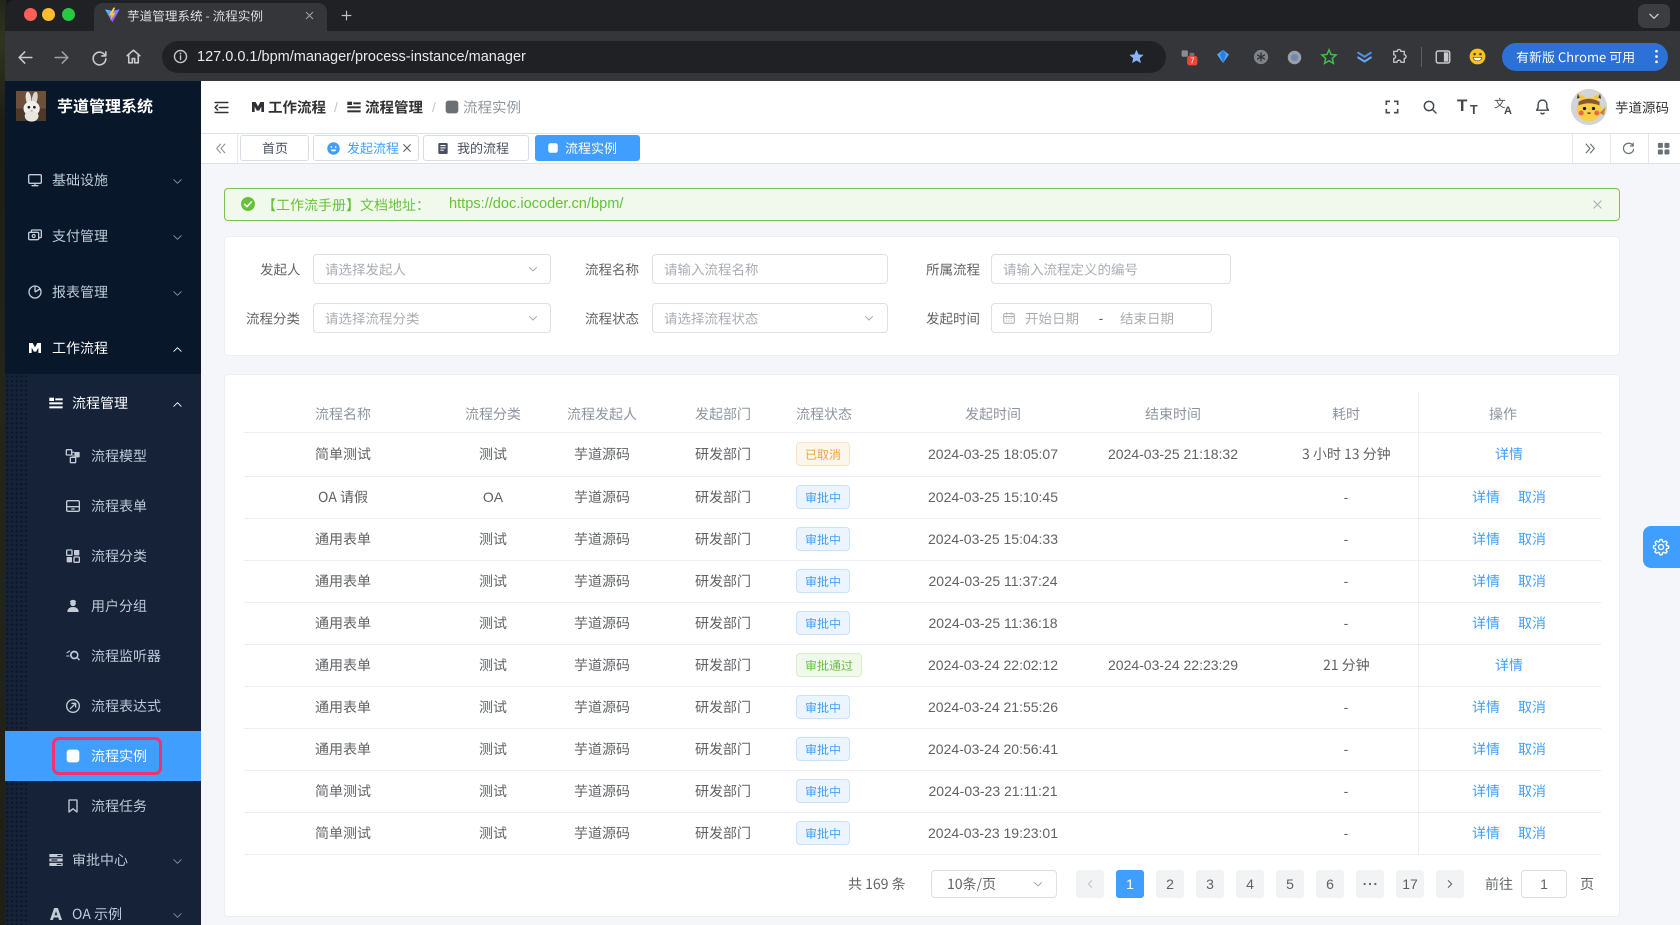  I want to click on svg-text: 7, so click(1192, 61).